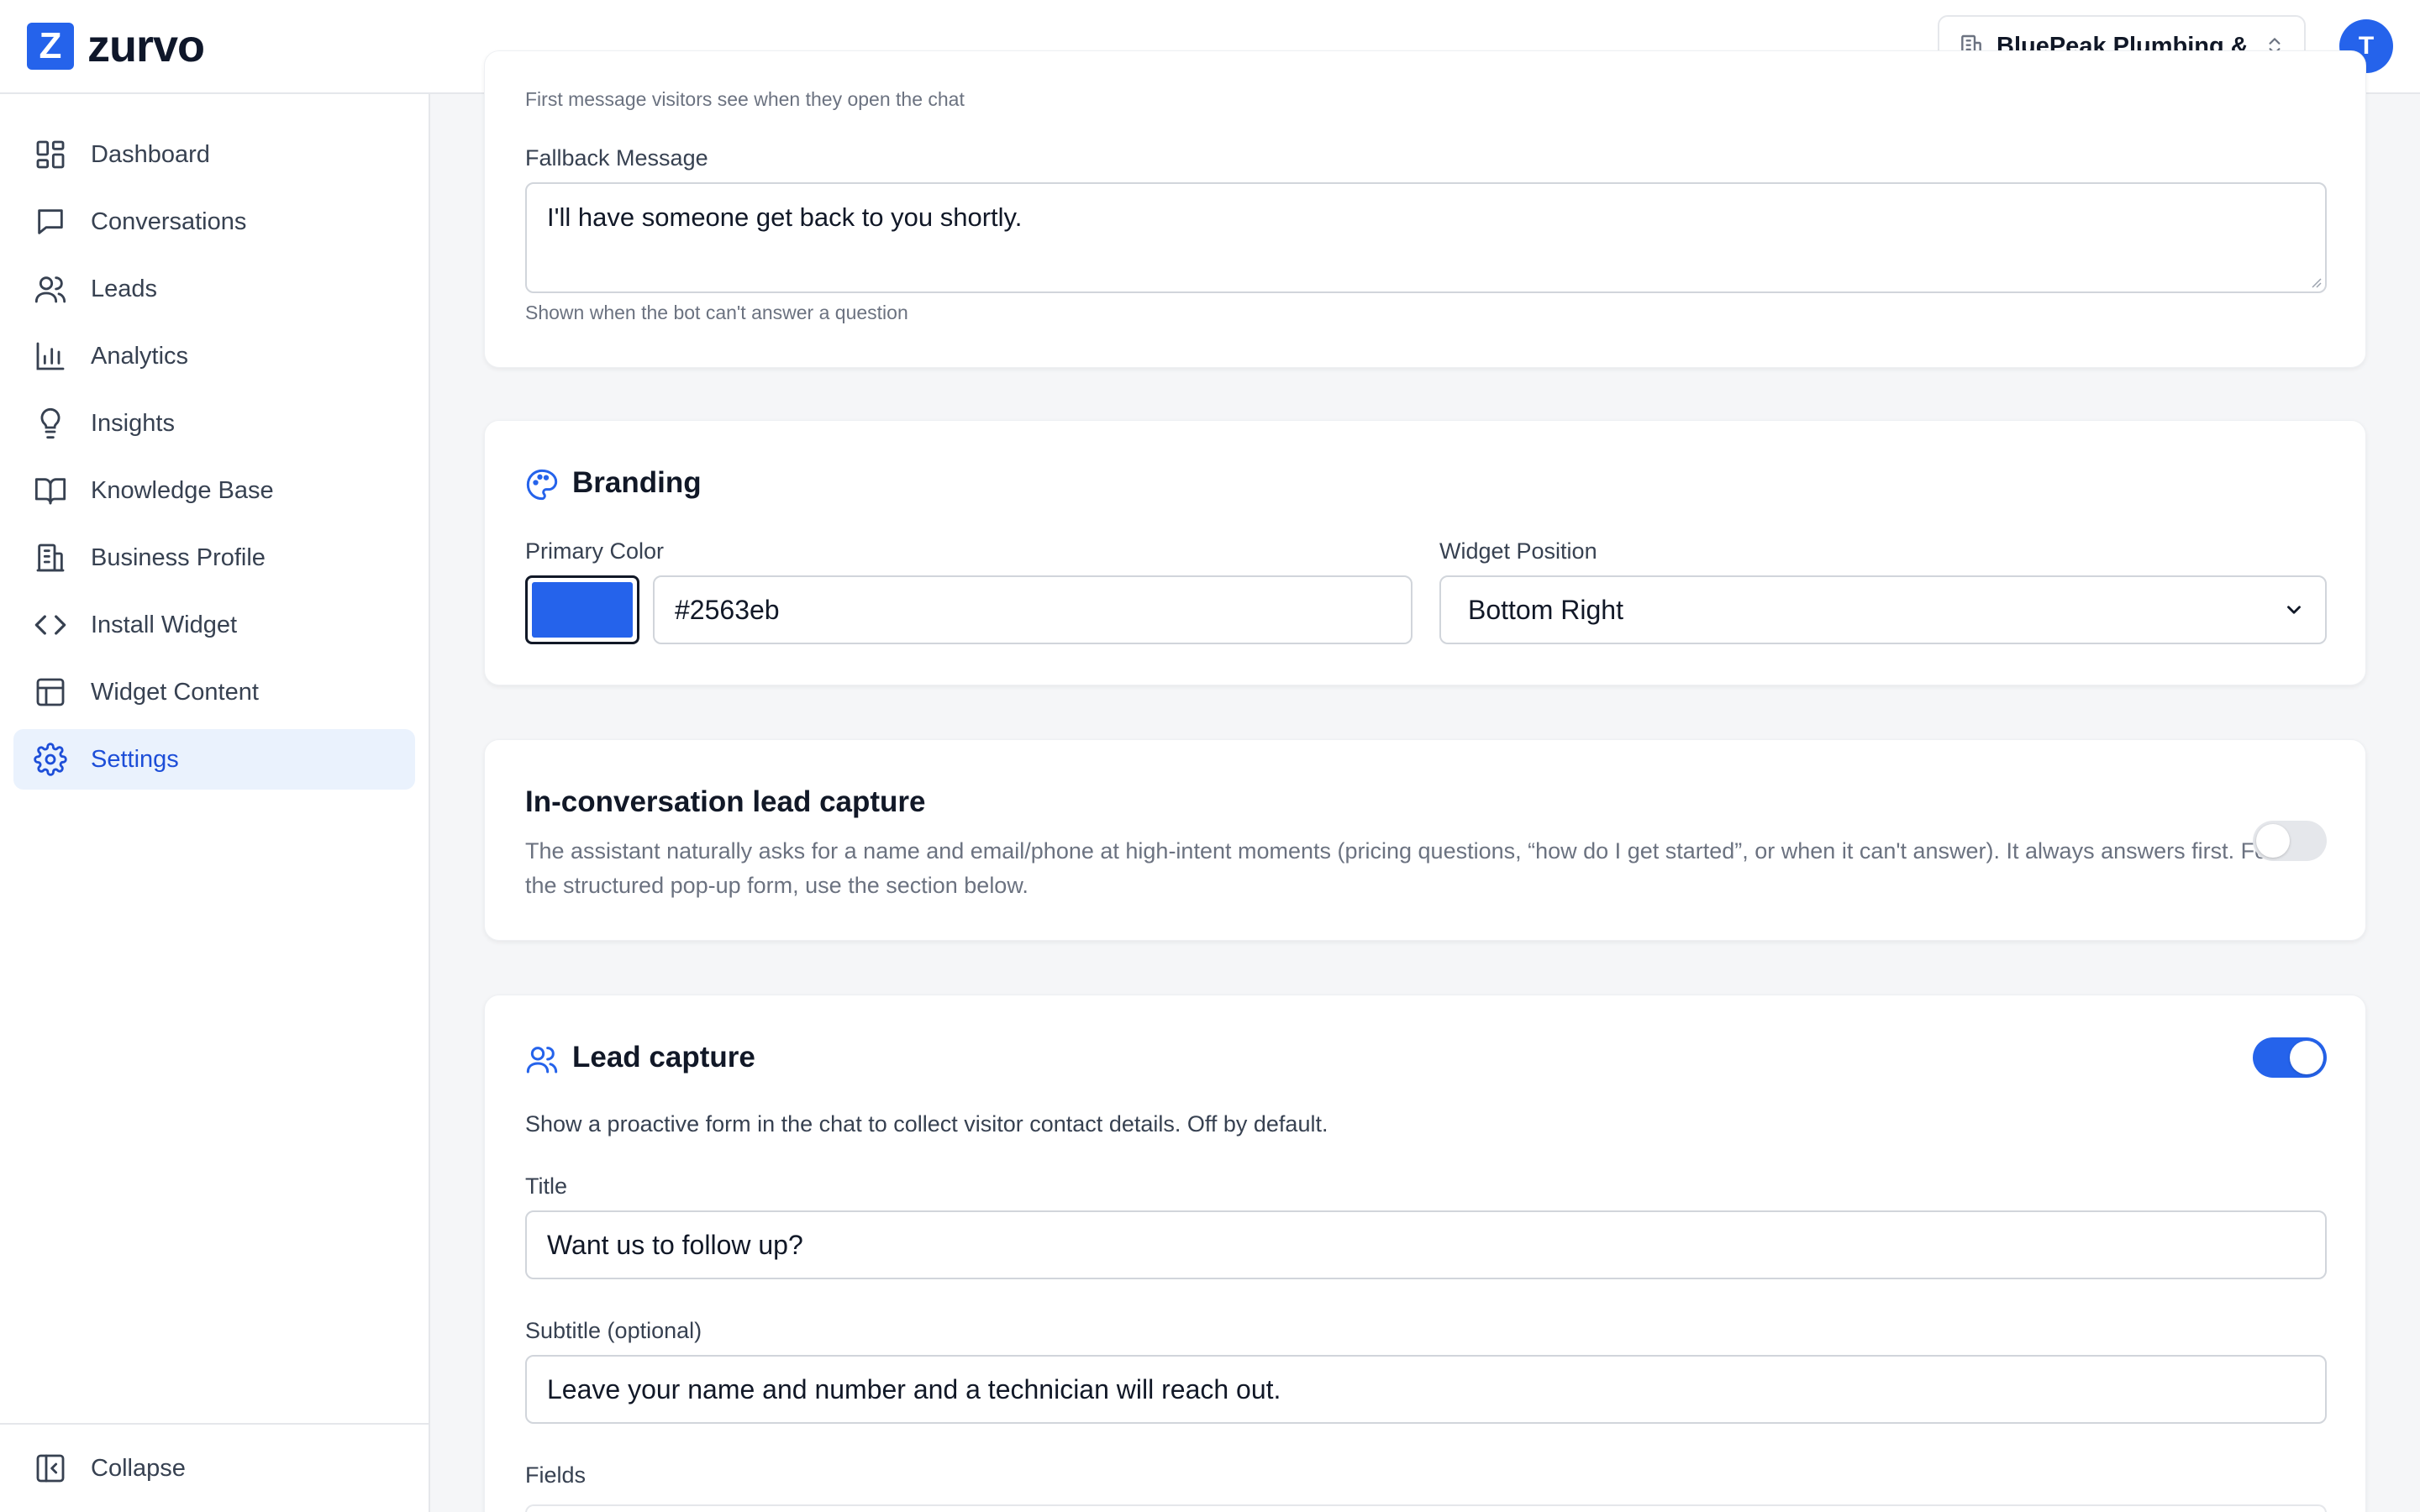 The image size is (2420, 1512). Describe the element at coordinates (214, 356) in the screenshot. I see `sidebar-item-analytics: Analytics` at that location.